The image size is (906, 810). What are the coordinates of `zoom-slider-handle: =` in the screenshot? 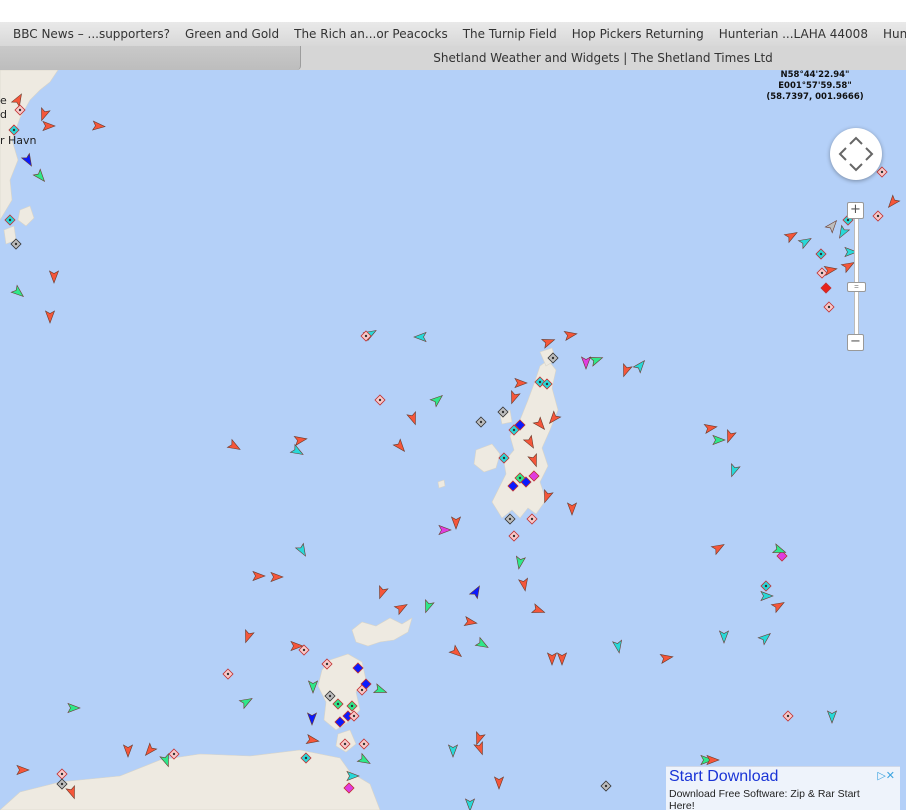 It's located at (856, 287).